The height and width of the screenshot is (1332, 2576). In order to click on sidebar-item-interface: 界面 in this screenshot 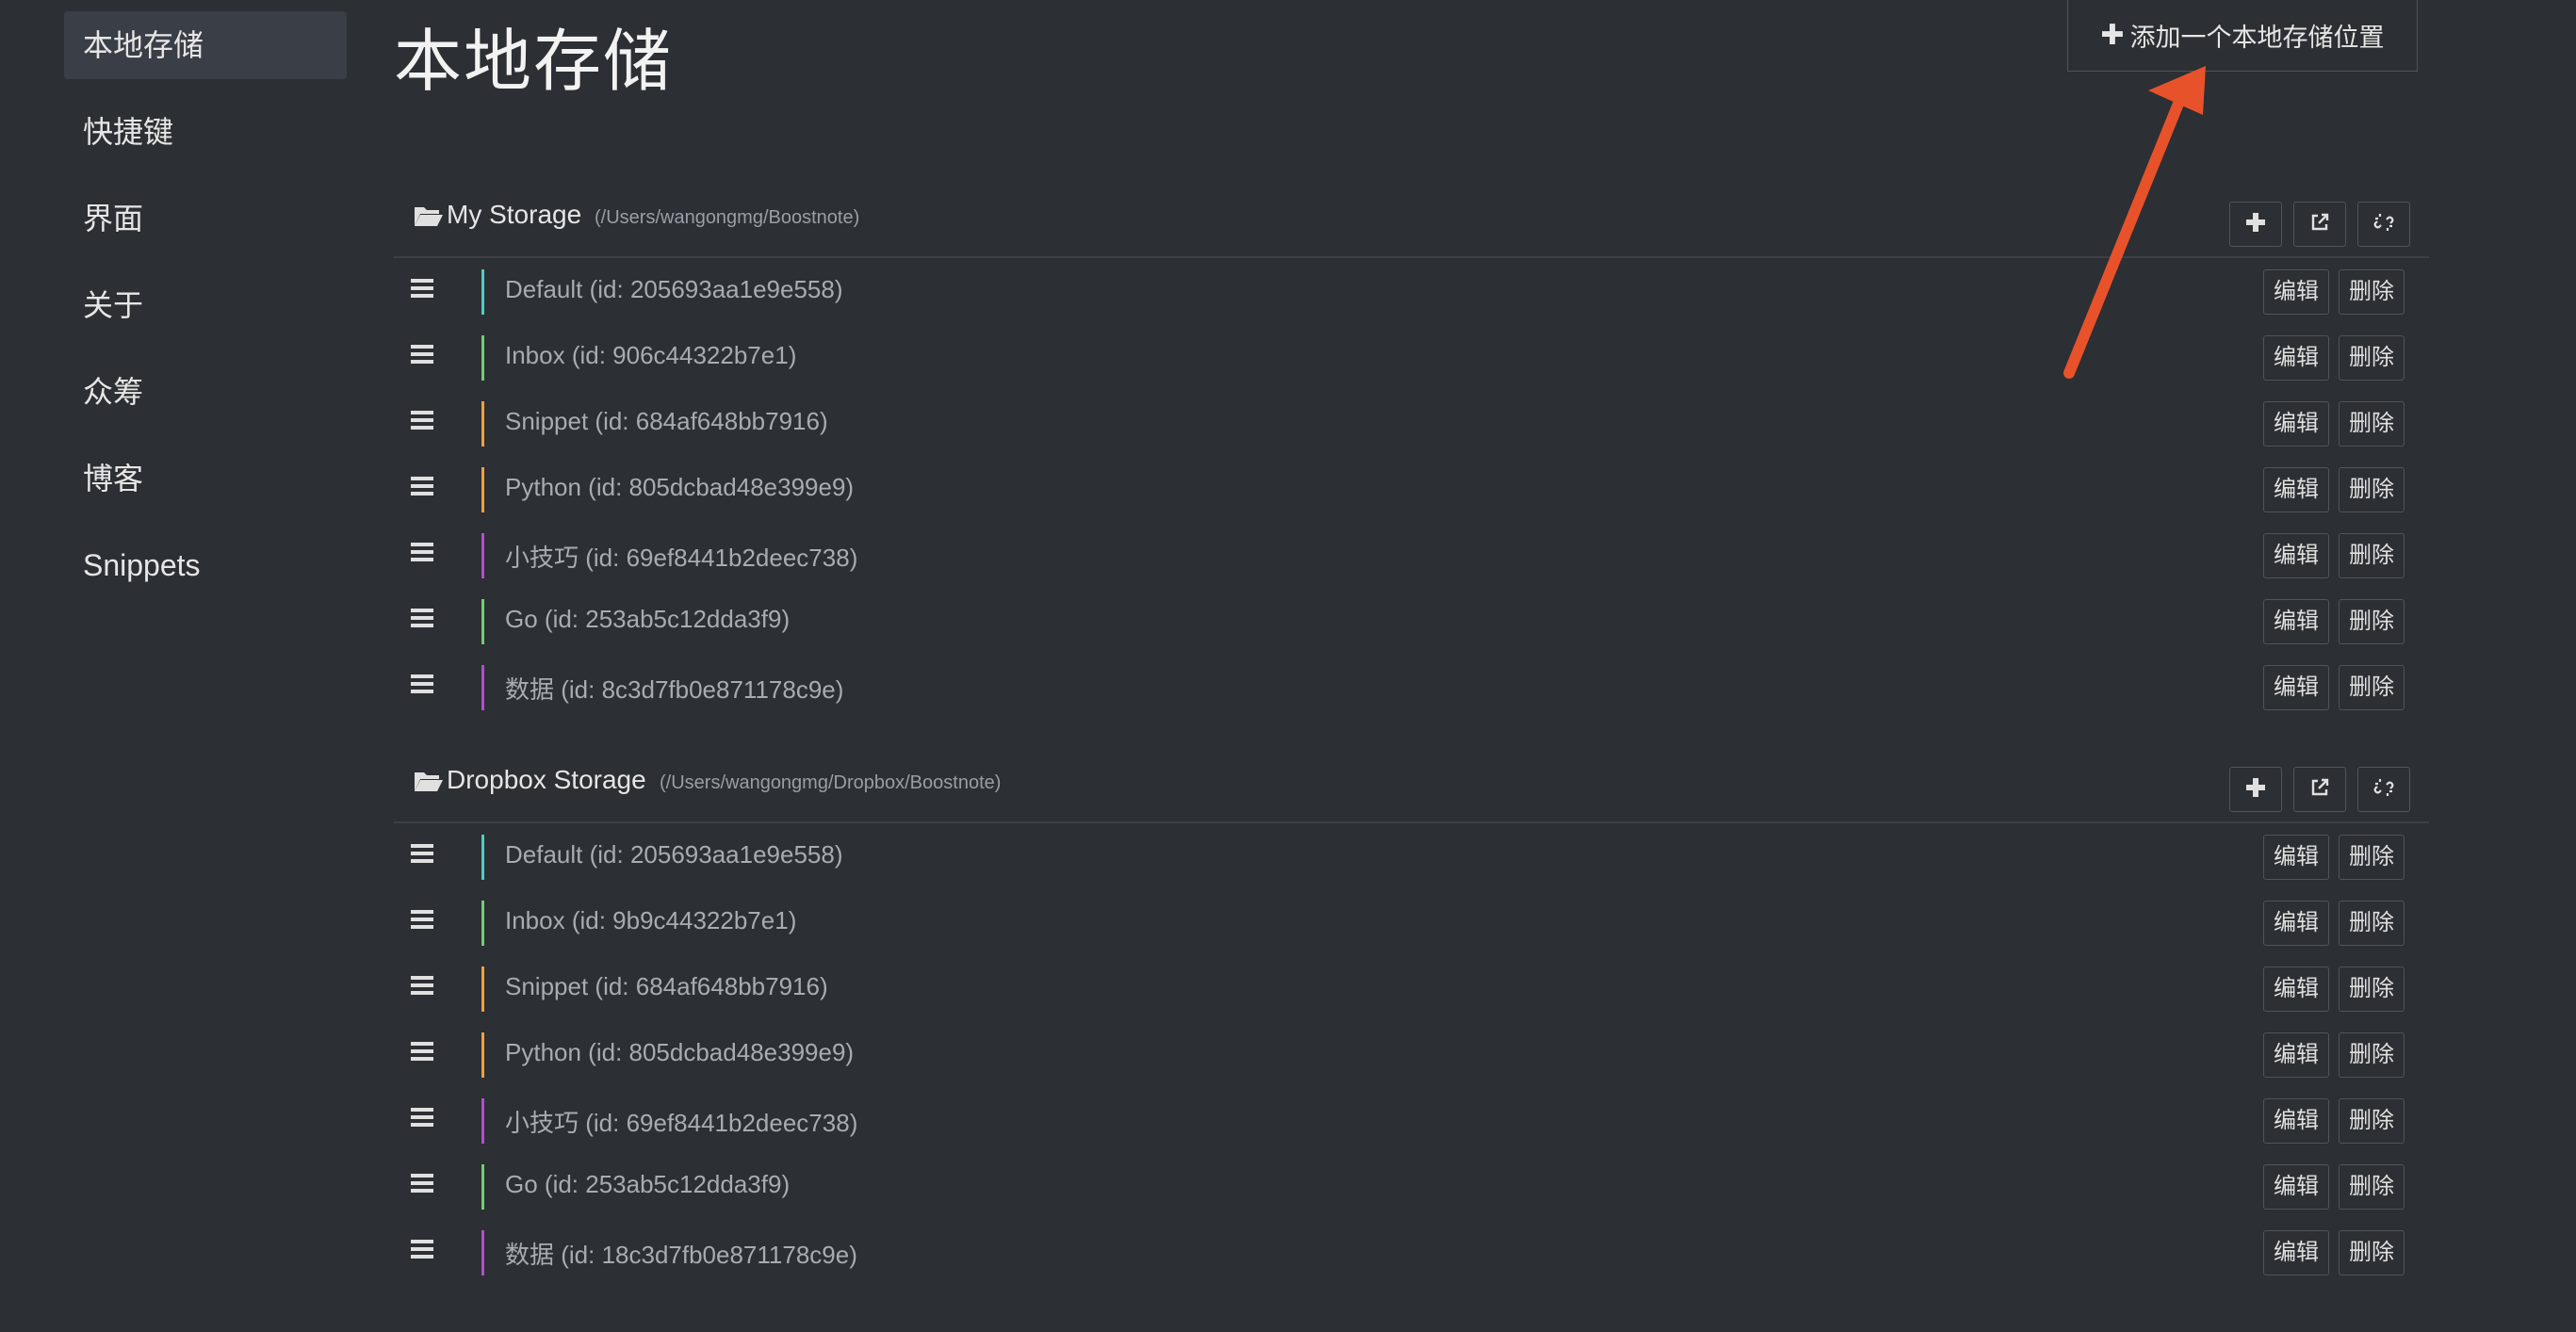, I will do `click(205, 218)`.